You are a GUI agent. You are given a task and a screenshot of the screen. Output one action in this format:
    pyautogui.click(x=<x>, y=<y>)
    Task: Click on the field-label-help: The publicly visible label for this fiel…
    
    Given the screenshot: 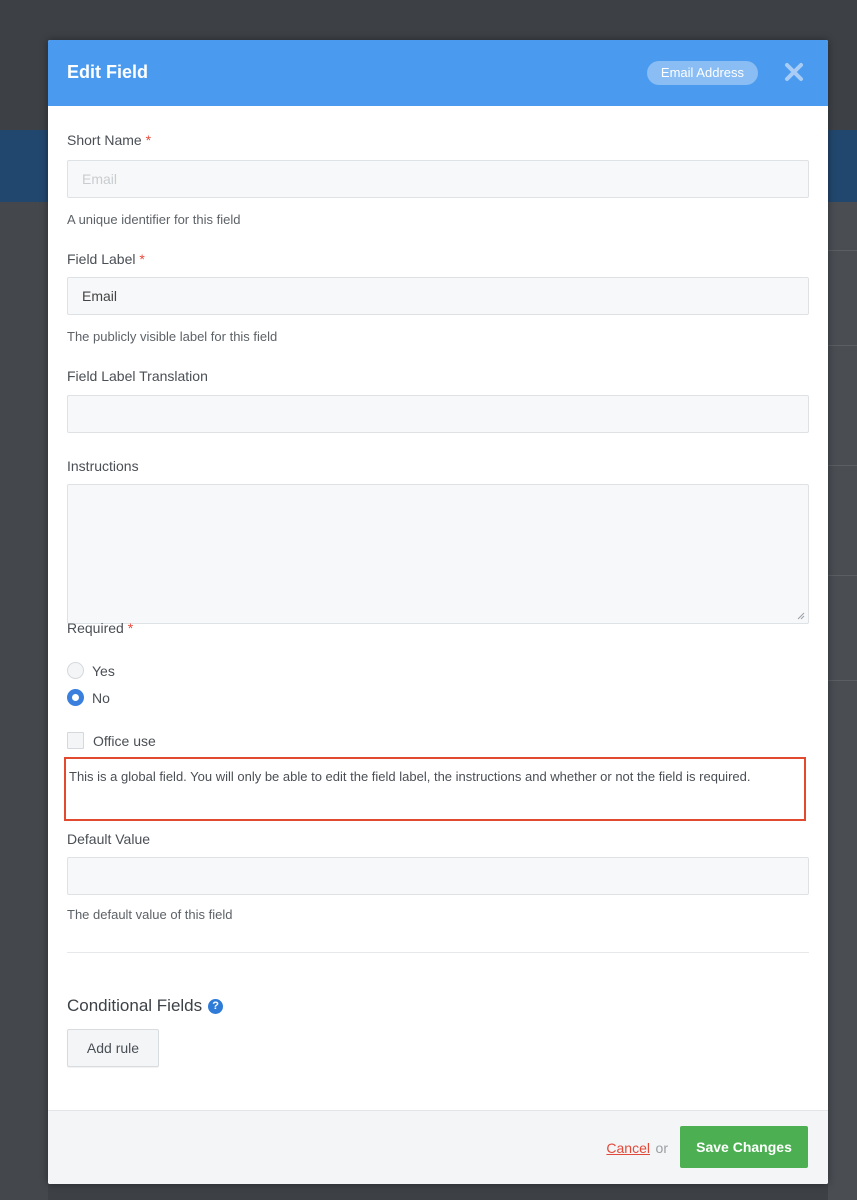 What is the action you would take?
    pyautogui.click(x=172, y=336)
    